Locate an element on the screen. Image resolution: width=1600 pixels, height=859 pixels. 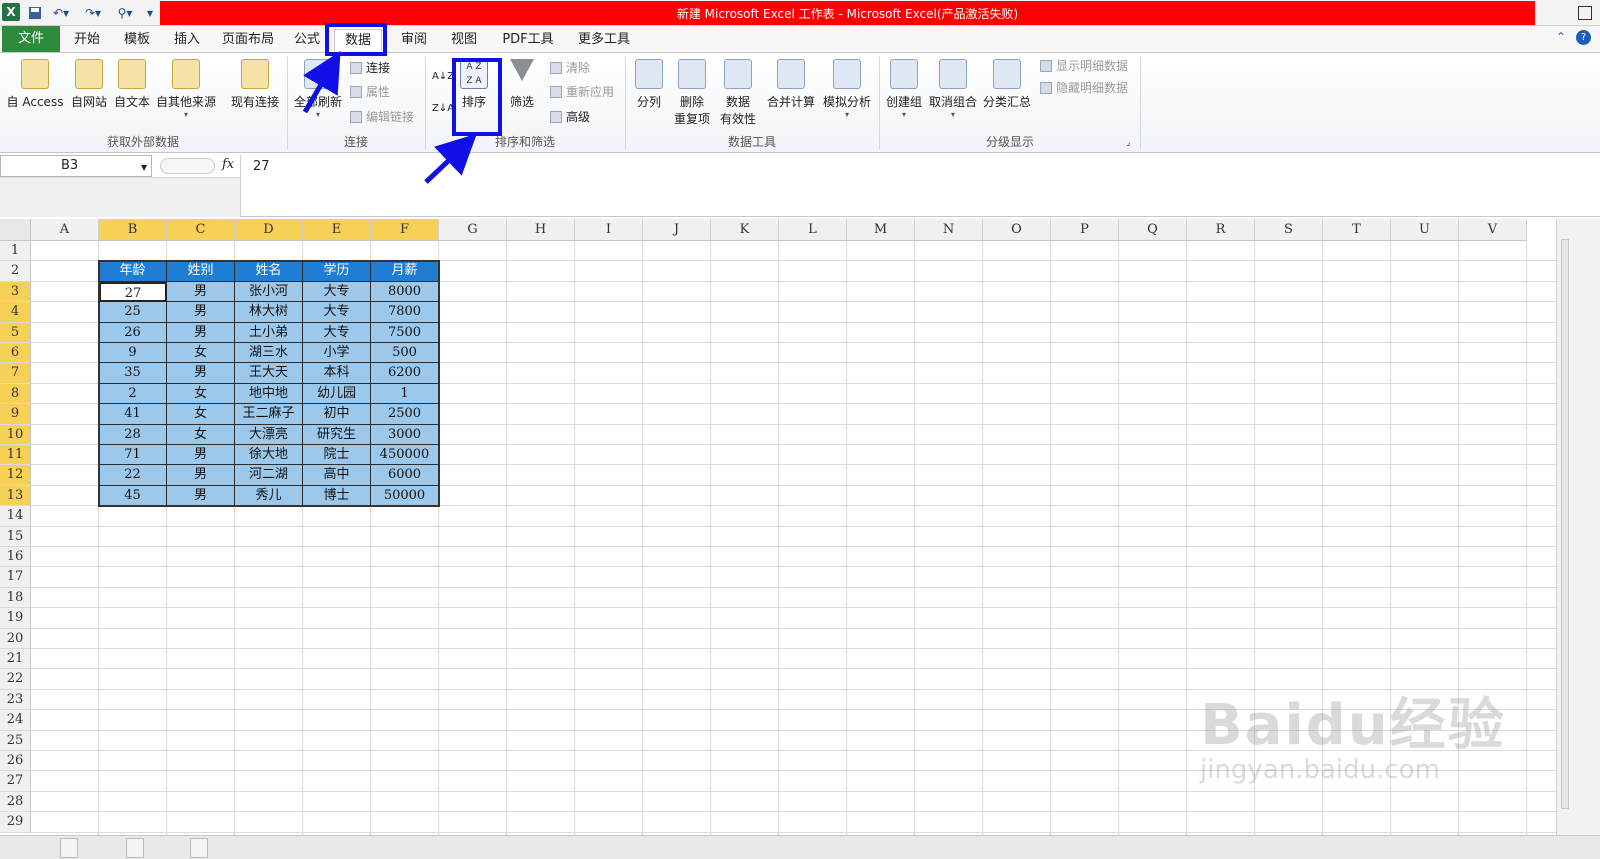
arrow-to-data-tab is located at coordinates (321, 82).